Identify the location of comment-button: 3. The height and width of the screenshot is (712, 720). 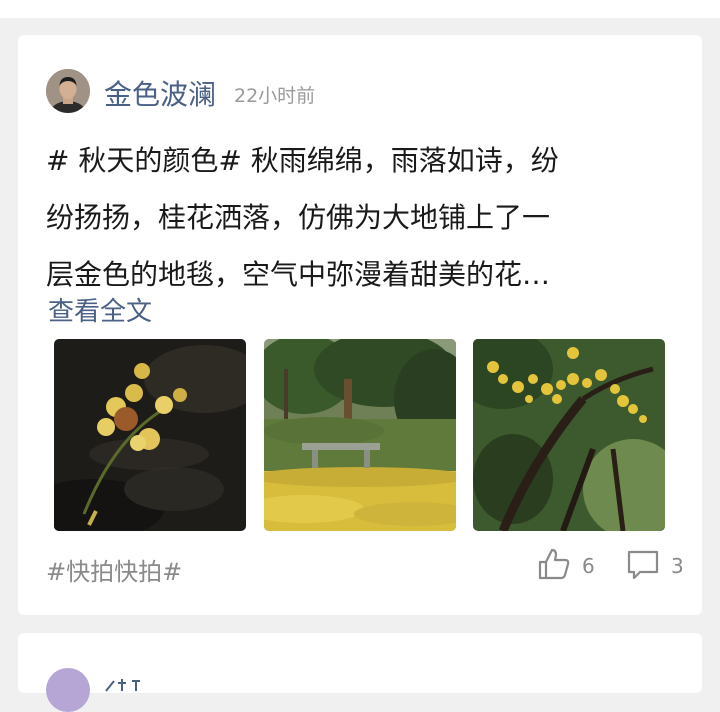
(654, 566).